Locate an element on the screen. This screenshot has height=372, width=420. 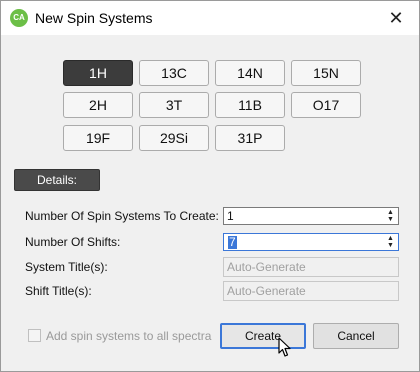
close-button: ✕ is located at coordinates (396, 18).